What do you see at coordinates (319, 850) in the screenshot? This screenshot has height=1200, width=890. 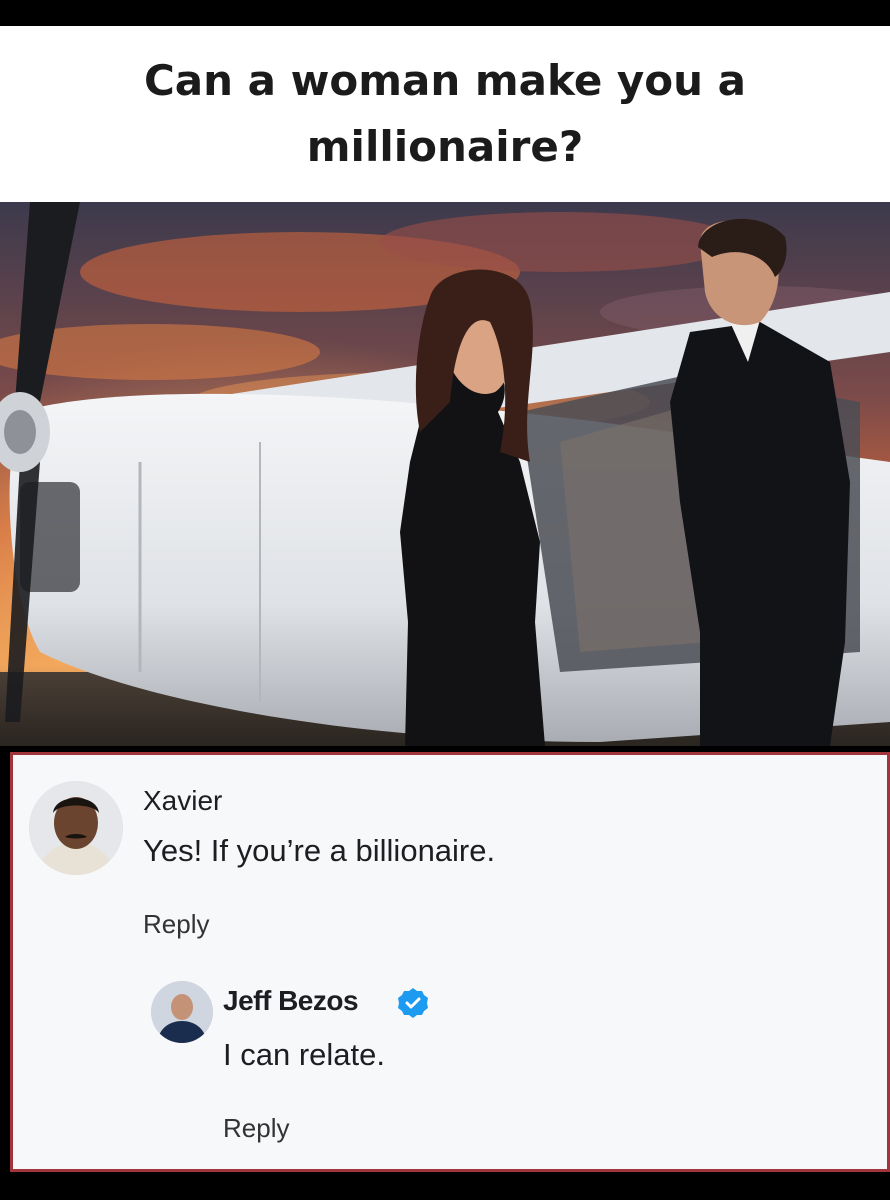 I see `comment-text-xavier: Yes! If you’re a billionaire.` at bounding box center [319, 850].